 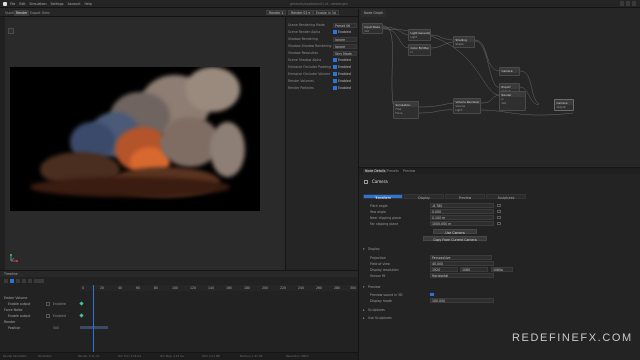 What do you see at coordinates (634, 3) in the screenshot?
I see `close-button` at bounding box center [634, 3].